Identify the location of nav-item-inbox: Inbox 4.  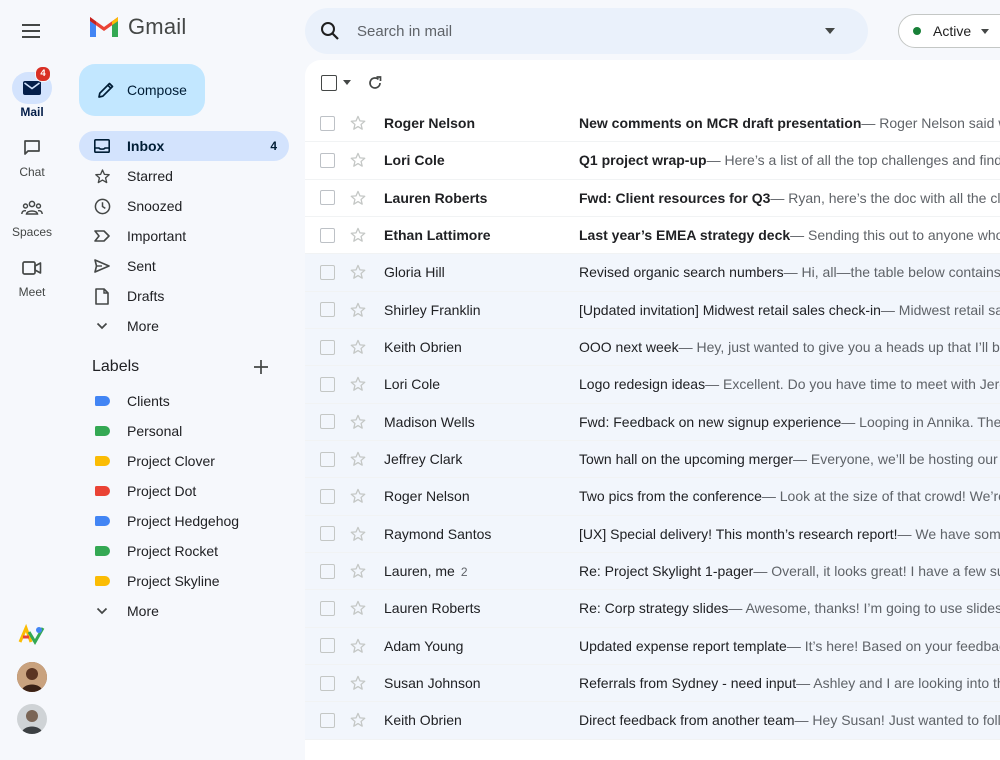
(184, 146).